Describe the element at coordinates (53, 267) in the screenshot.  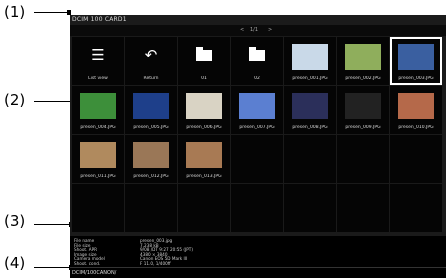
I see `callout-4-leader` at that location.